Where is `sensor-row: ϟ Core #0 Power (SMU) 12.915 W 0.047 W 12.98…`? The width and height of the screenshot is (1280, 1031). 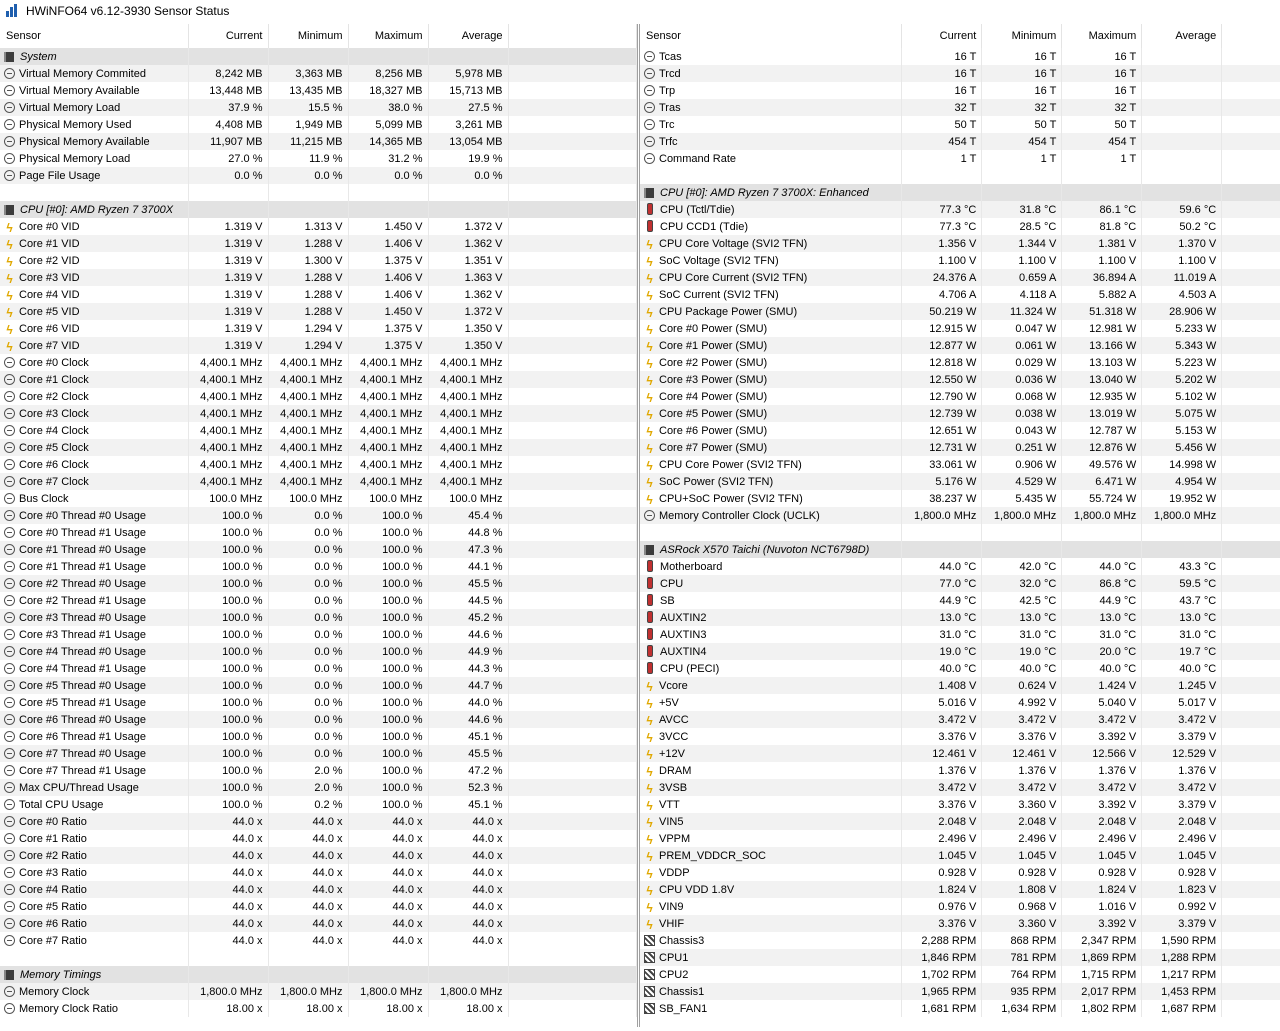 sensor-row: ϟ Core #0 Power (SMU) 12.915 W 0.047 W 12.98… is located at coordinates (960, 328).